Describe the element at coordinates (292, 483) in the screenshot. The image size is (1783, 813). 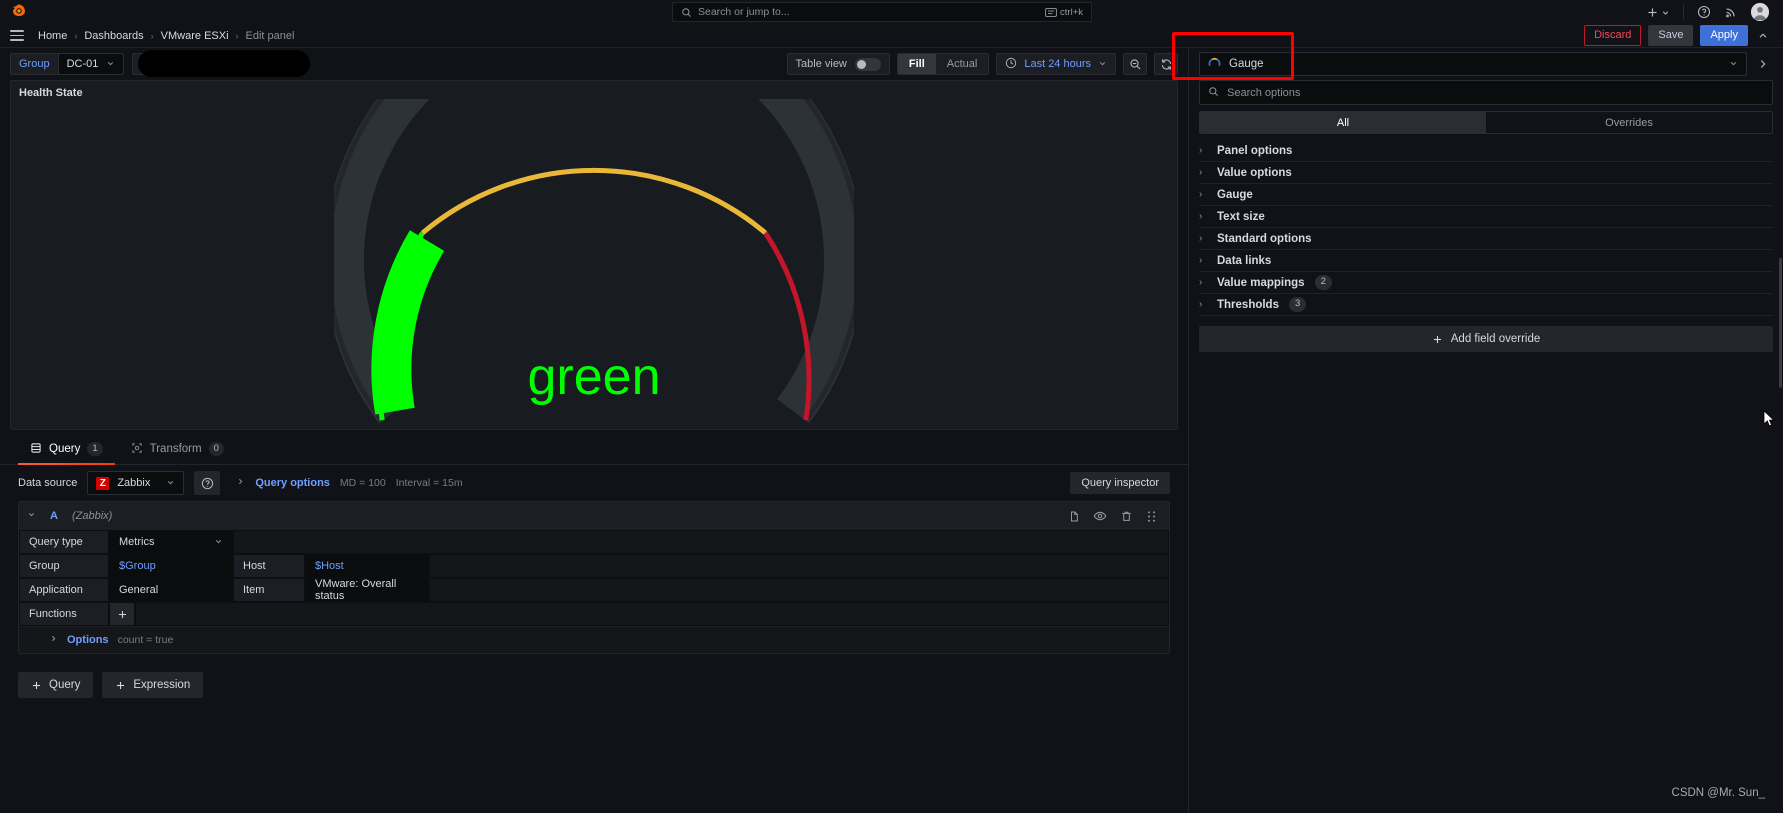
I see `query-options-link: Query options` at that location.